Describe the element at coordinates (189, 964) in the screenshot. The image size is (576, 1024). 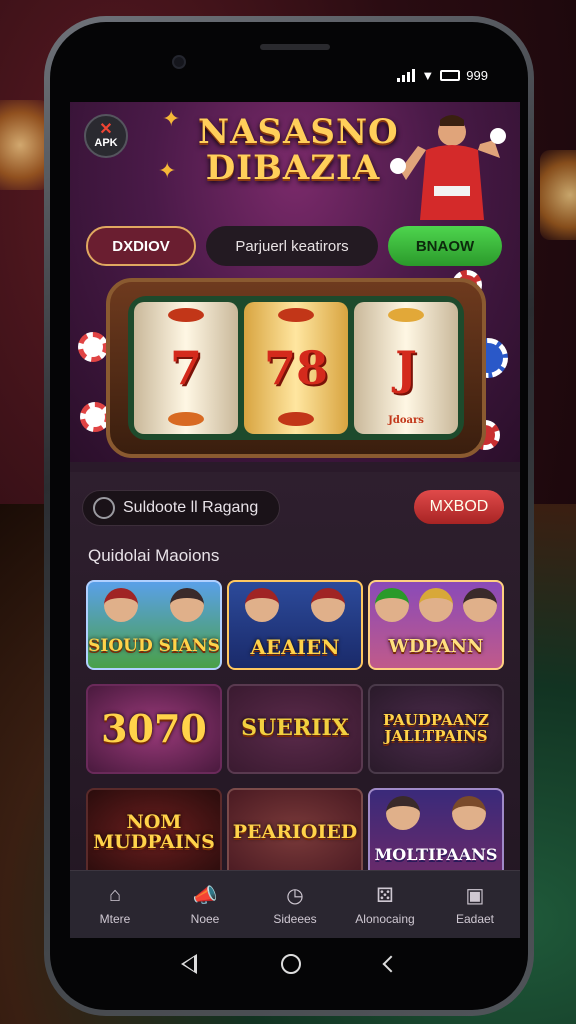
I see `back-icon` at that location.